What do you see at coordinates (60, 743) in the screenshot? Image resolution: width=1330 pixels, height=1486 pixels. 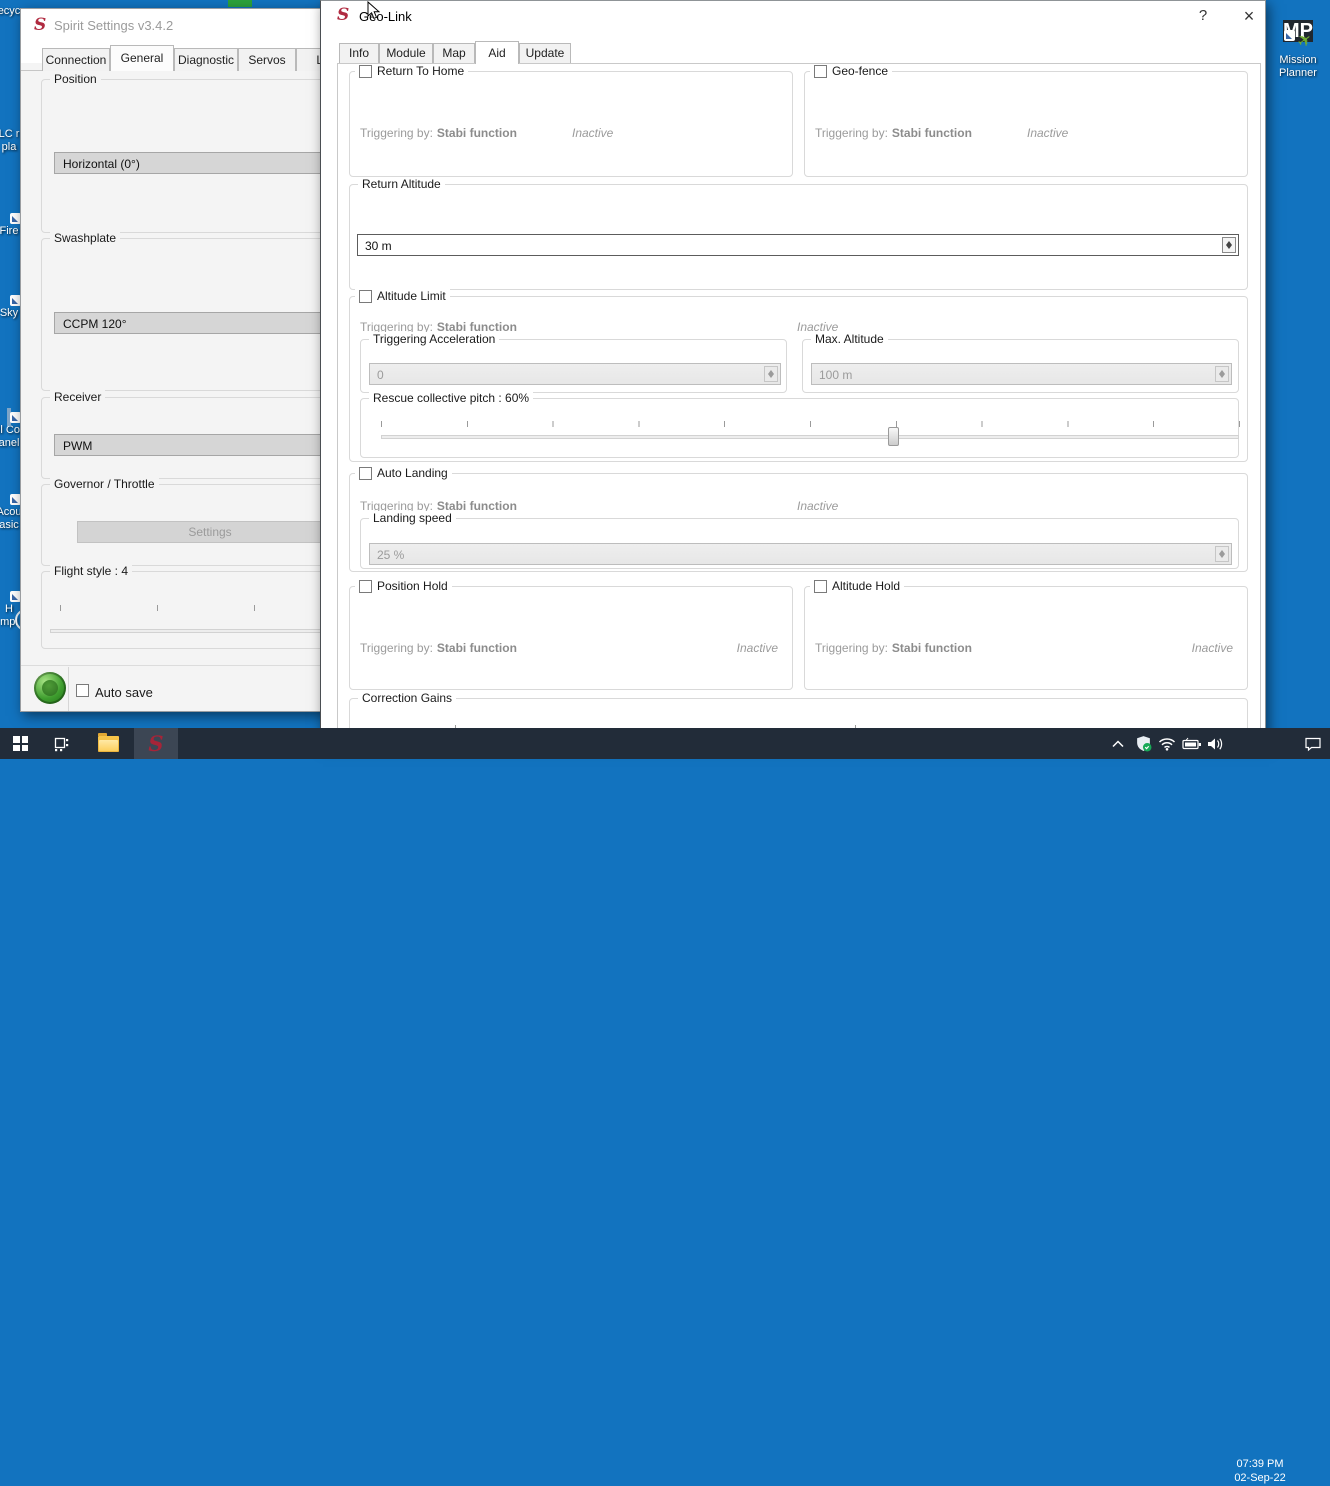 I see `task-view-button` at bounding box center [60, 743].